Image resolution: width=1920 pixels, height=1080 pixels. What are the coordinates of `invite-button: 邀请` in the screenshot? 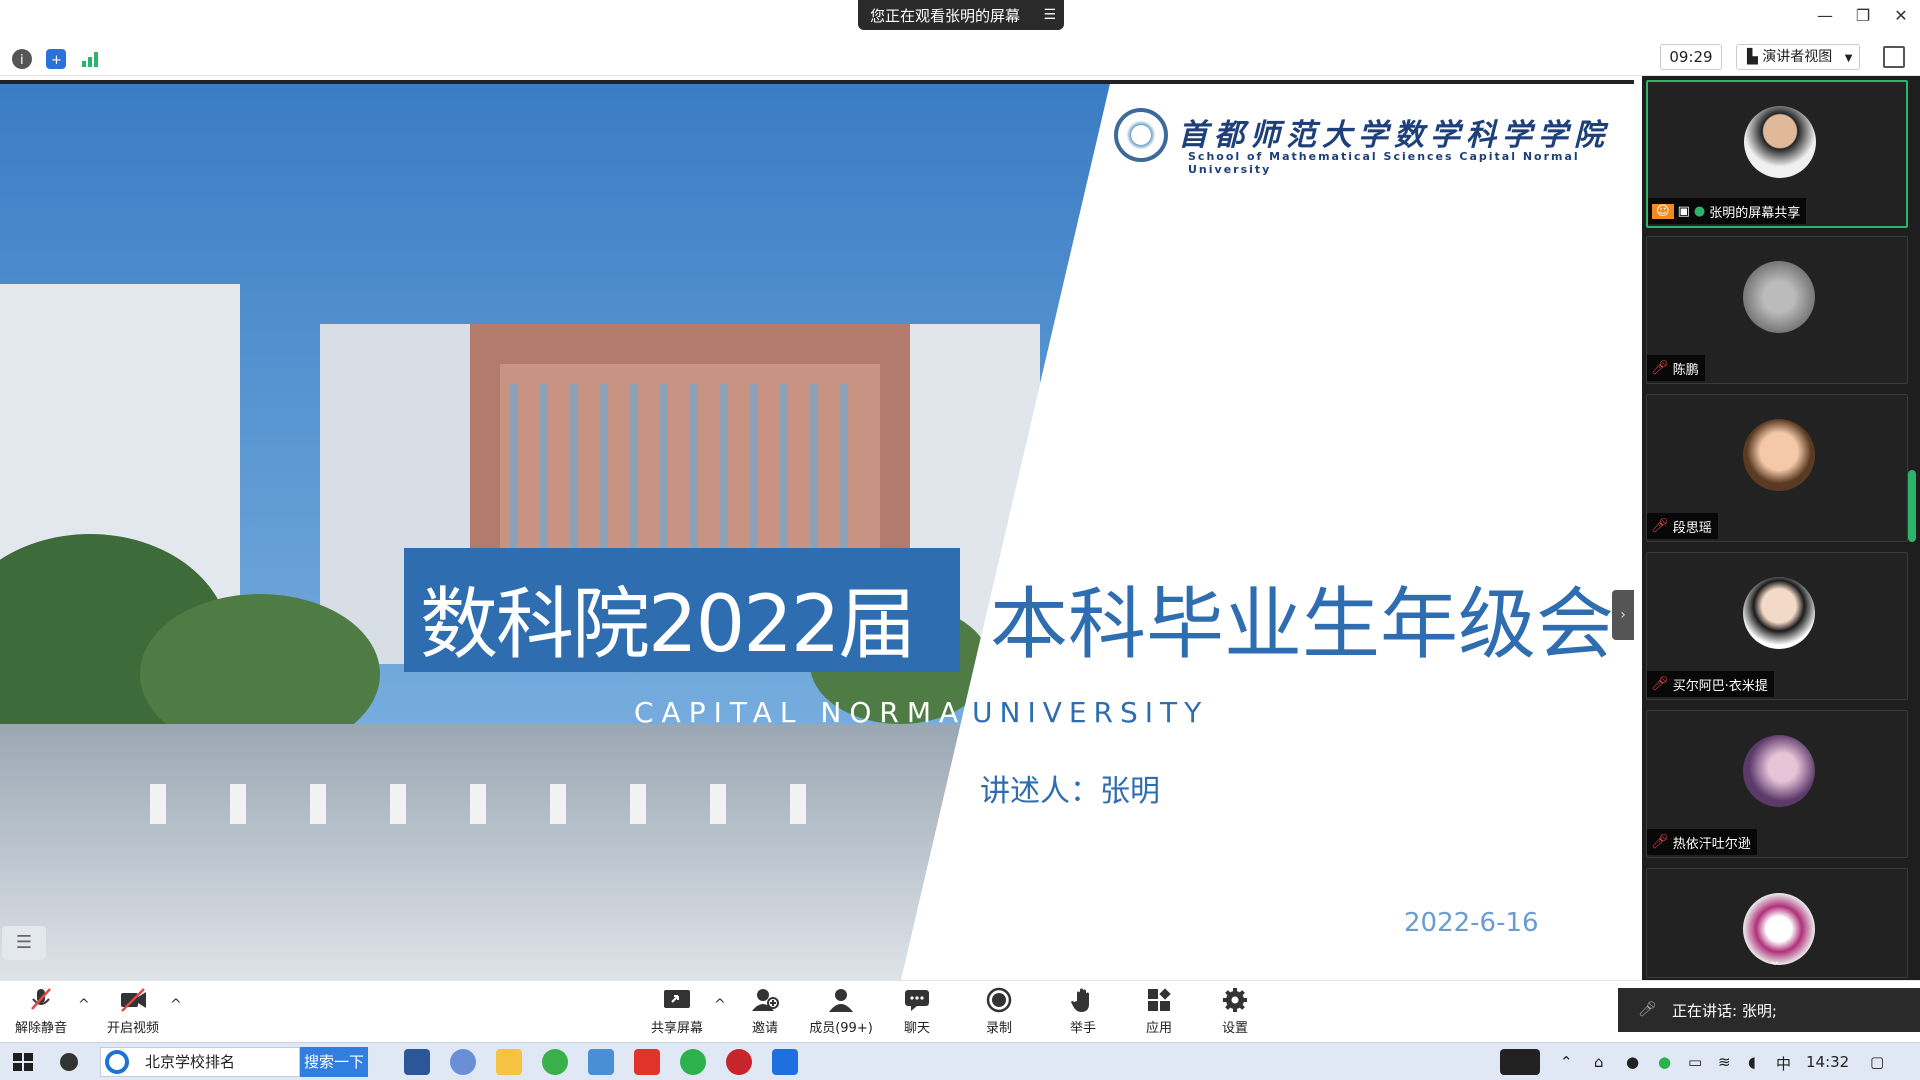 It's located at (765, 1012).